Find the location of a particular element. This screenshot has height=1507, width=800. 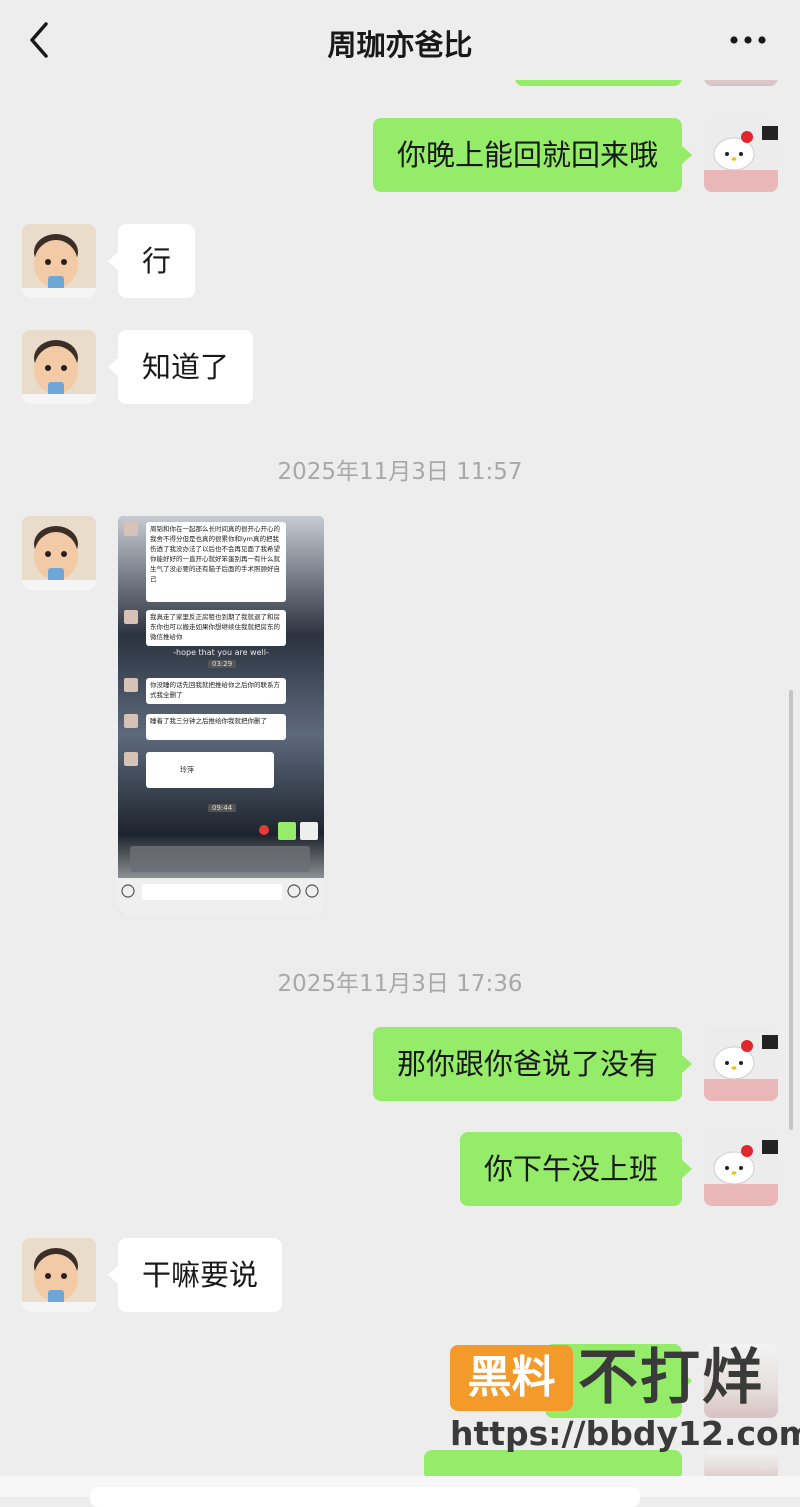

message-input is located at coordinates (365, 1497).